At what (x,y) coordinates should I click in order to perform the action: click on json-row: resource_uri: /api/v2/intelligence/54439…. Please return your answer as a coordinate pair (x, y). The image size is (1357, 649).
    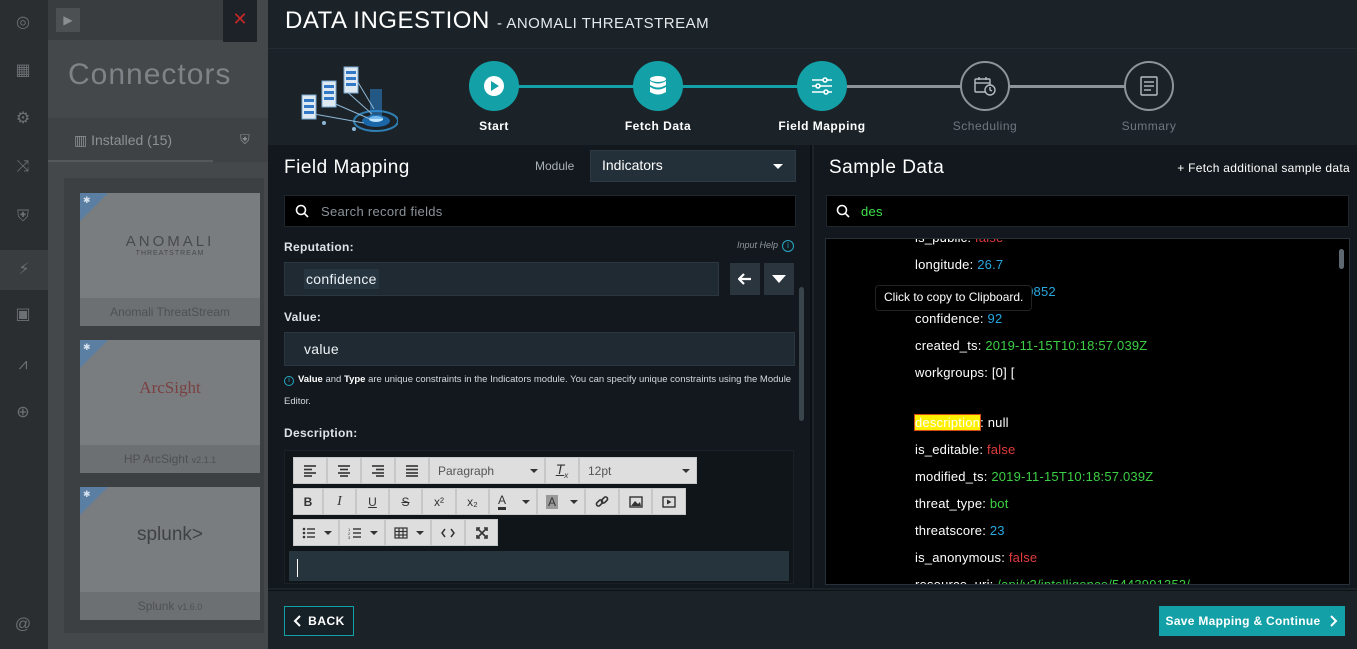
    Looking at the image, I should click on (1052, 580).